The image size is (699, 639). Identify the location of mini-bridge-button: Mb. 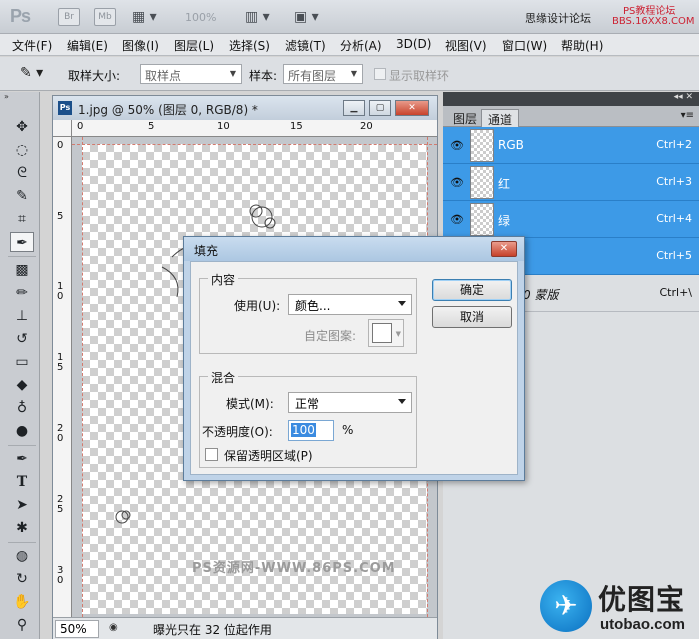
(105, 17).